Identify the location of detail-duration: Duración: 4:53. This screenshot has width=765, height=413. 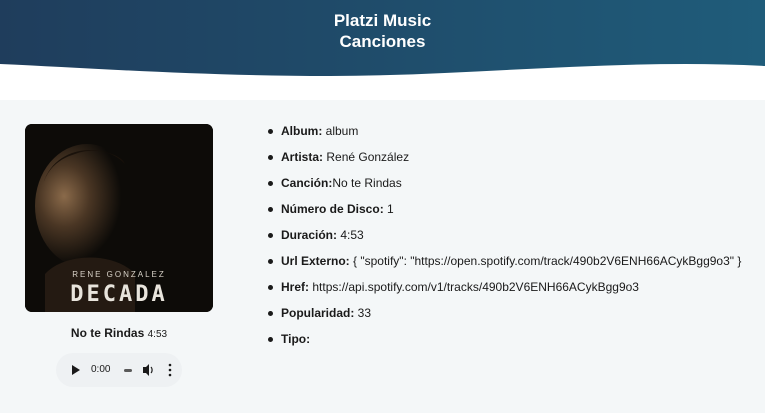
(510, 241).